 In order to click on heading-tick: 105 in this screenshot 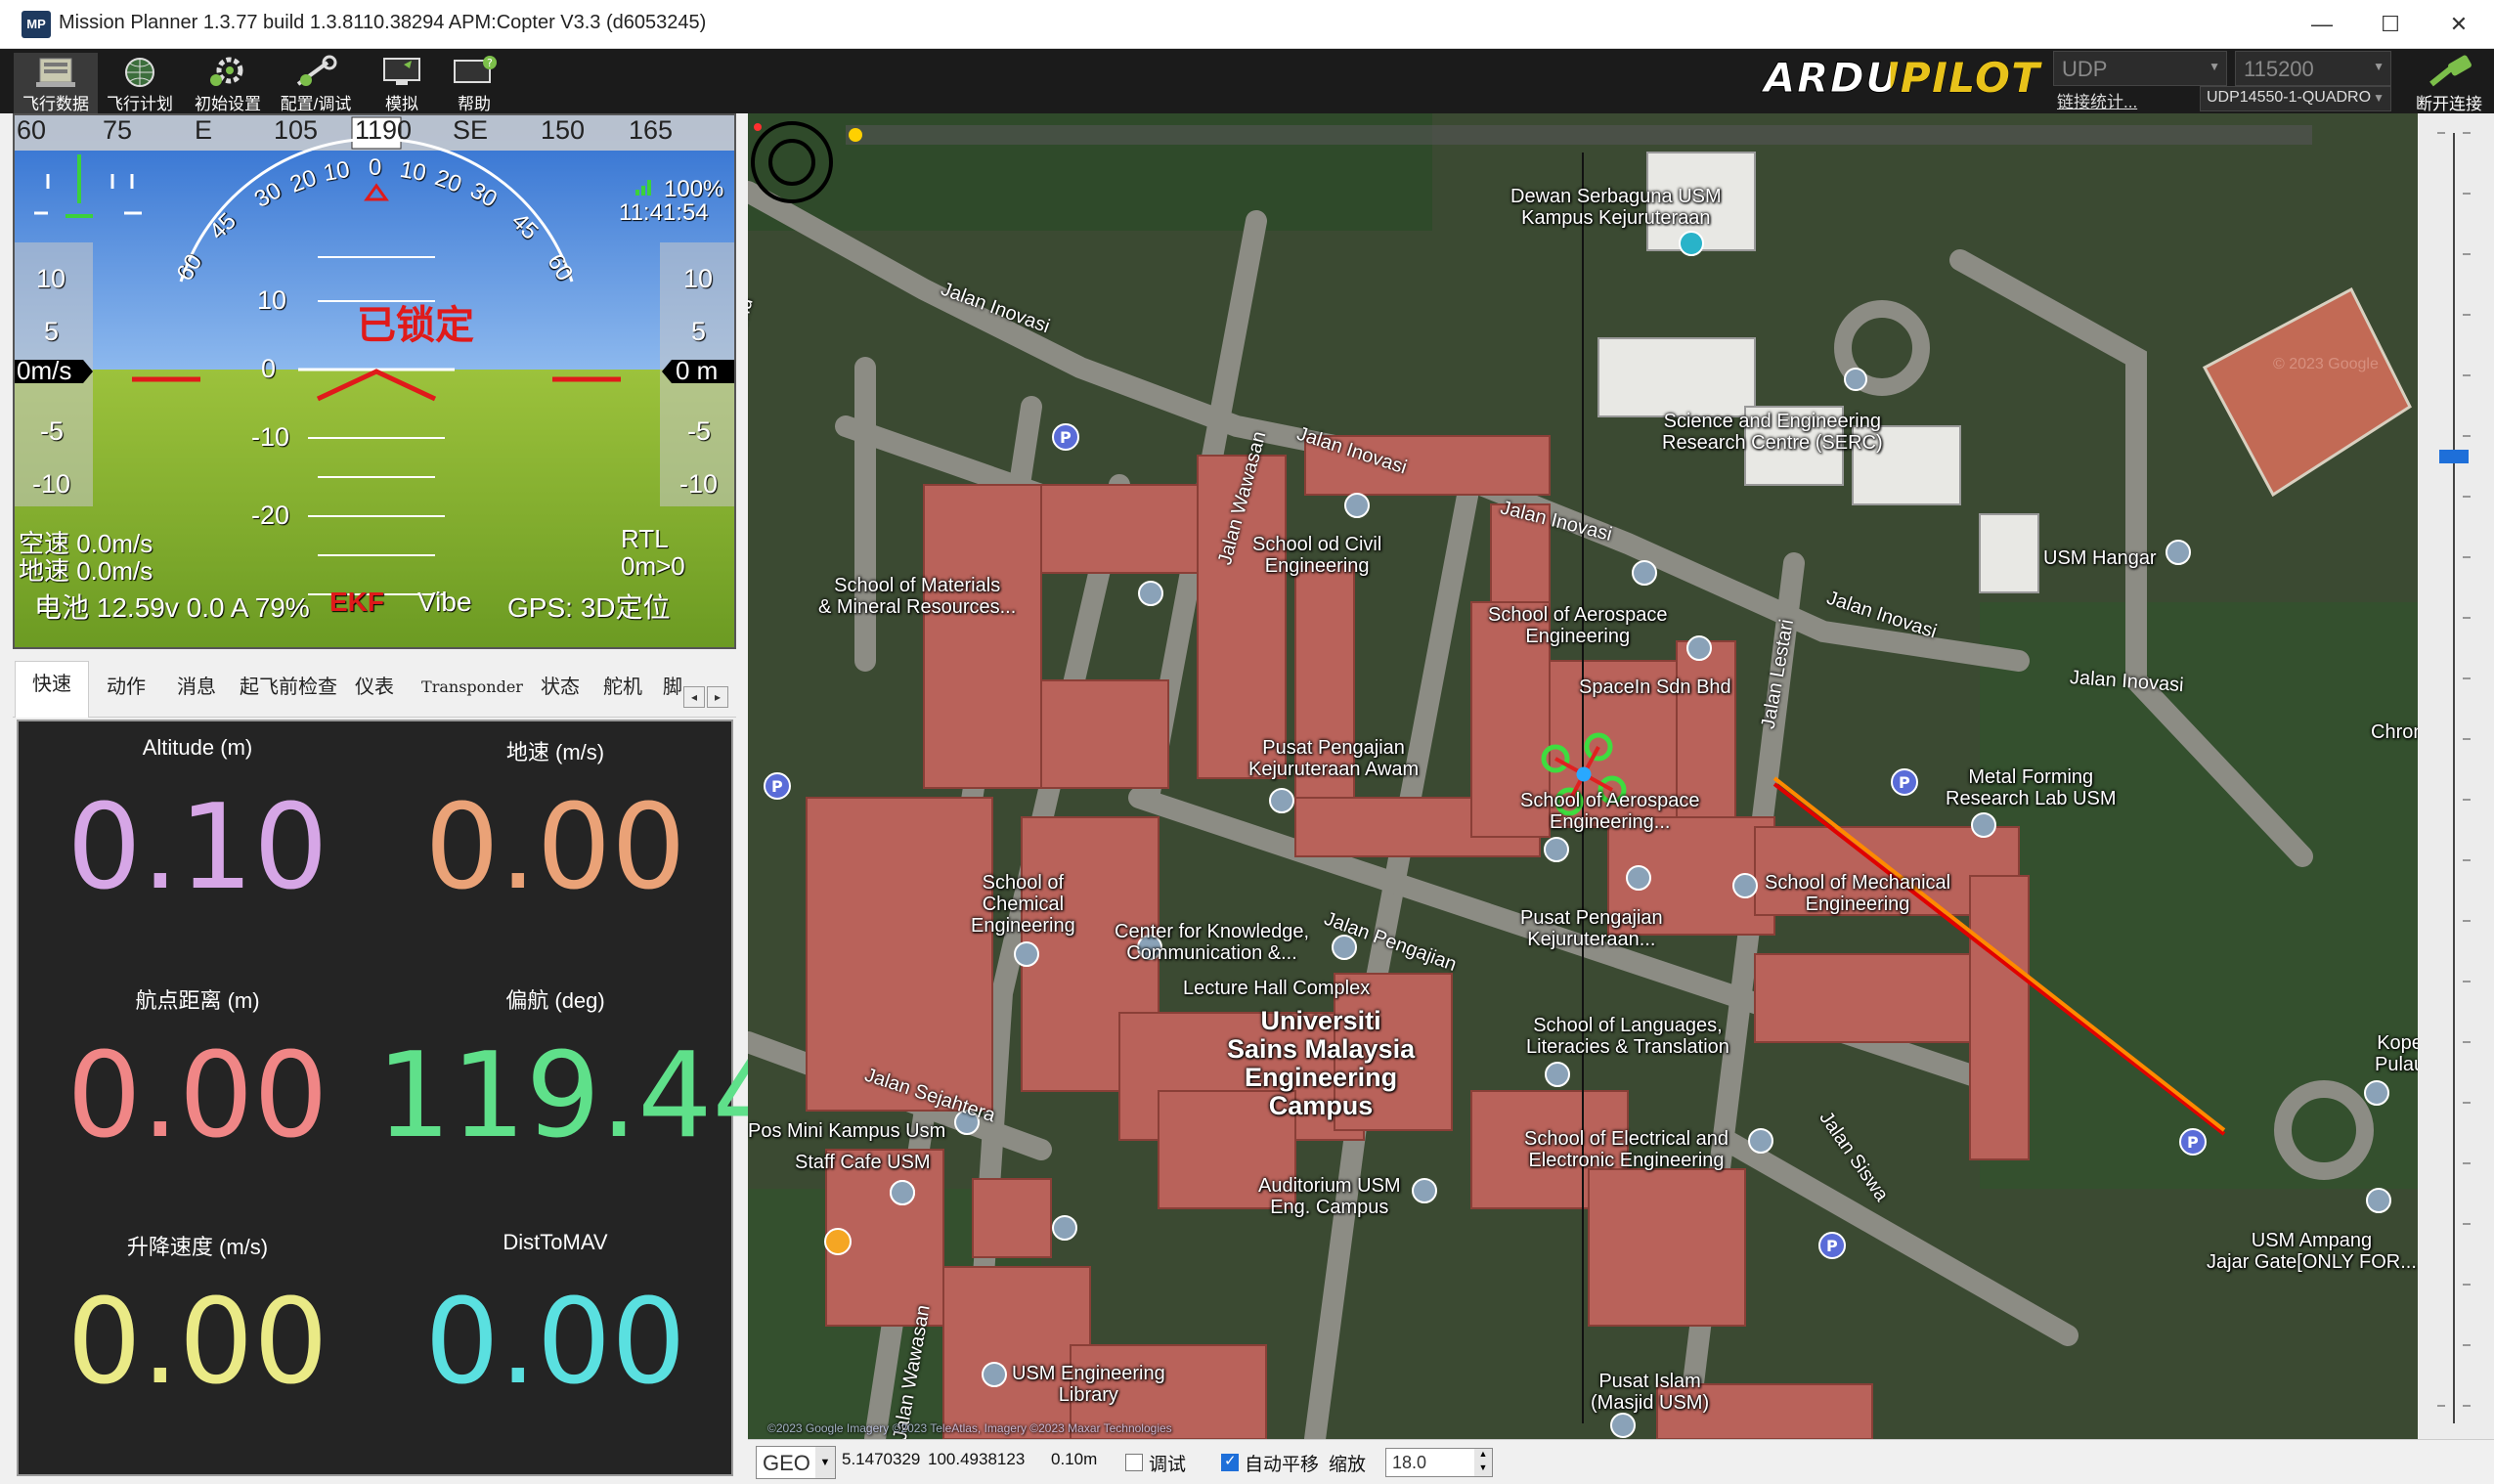, I will do `click(297, 130)`.